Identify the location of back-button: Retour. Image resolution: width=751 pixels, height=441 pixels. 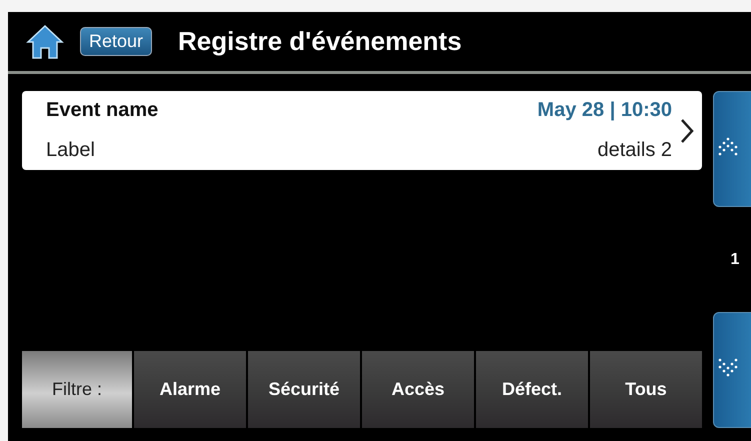
(116, 41).